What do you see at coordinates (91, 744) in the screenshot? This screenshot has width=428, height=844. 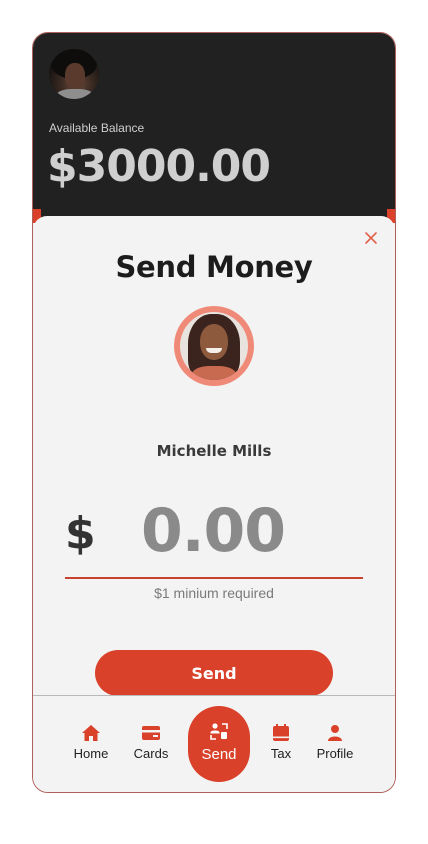 I see `nav-item-home: Home` at bounding box center [91, 744].